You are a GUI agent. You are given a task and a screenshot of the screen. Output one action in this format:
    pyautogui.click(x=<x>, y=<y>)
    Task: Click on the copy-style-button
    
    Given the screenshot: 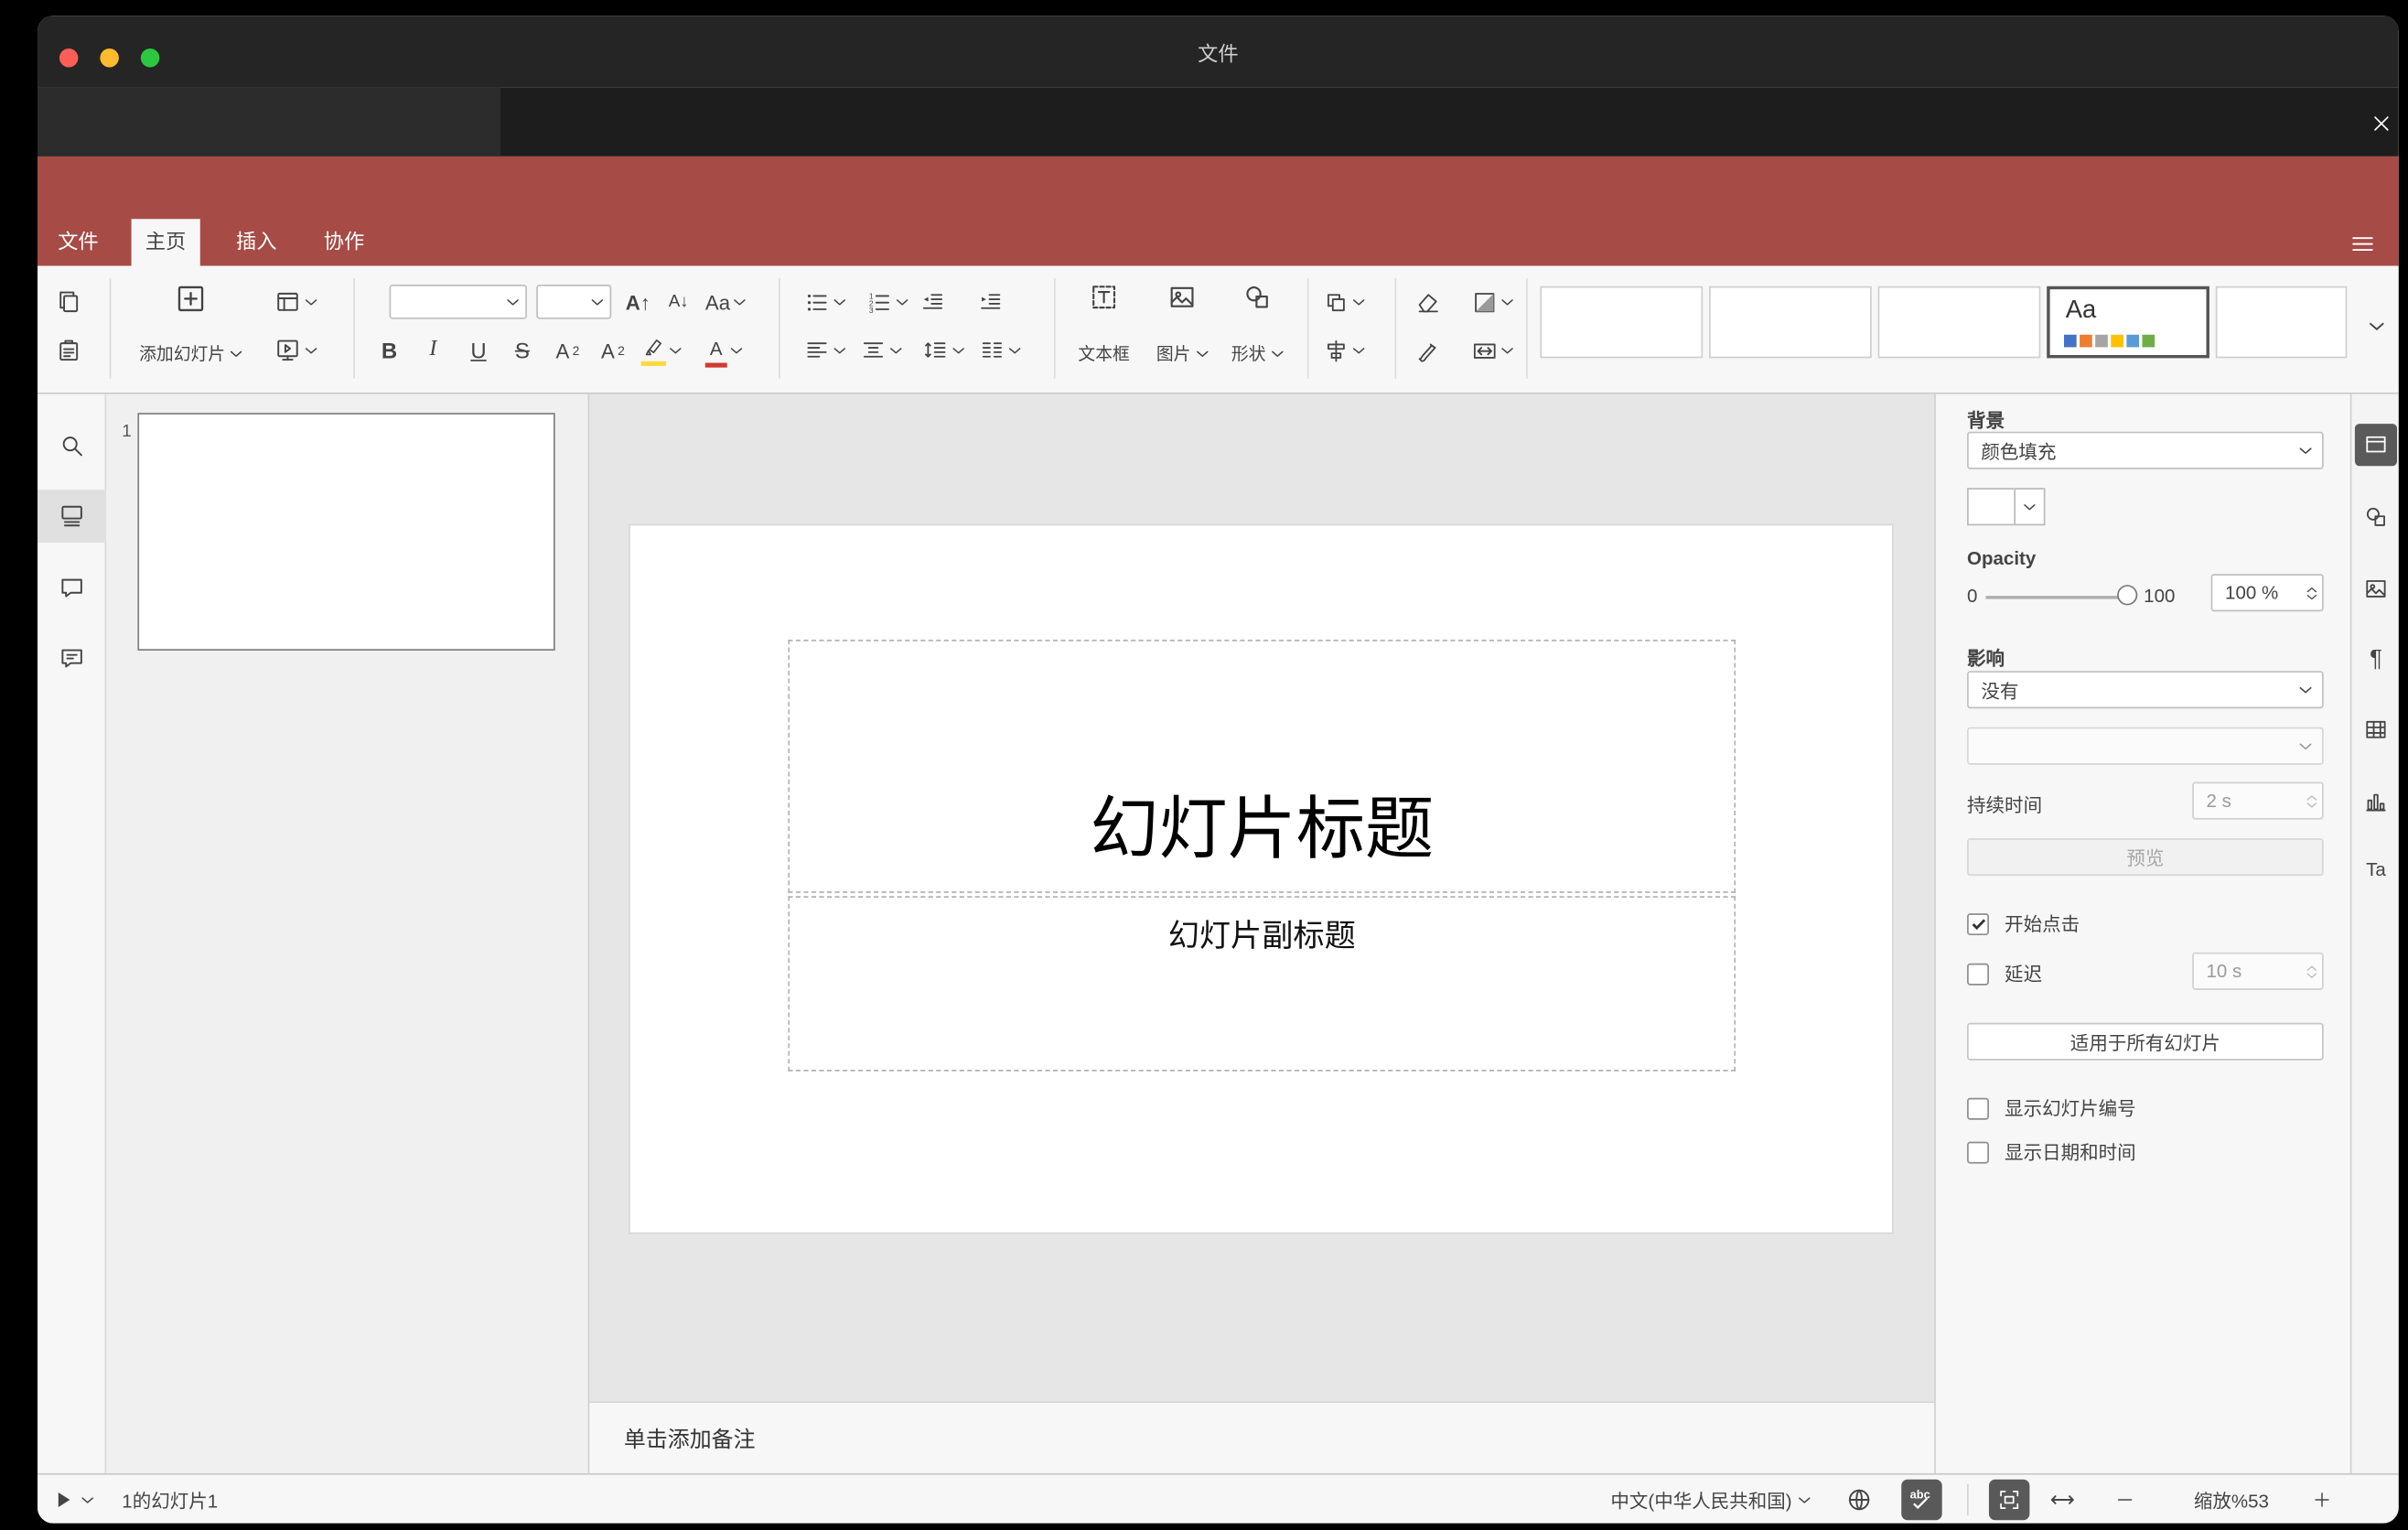 What is the action you would take?
    pyautogui.click(x=1427, y=350)
    